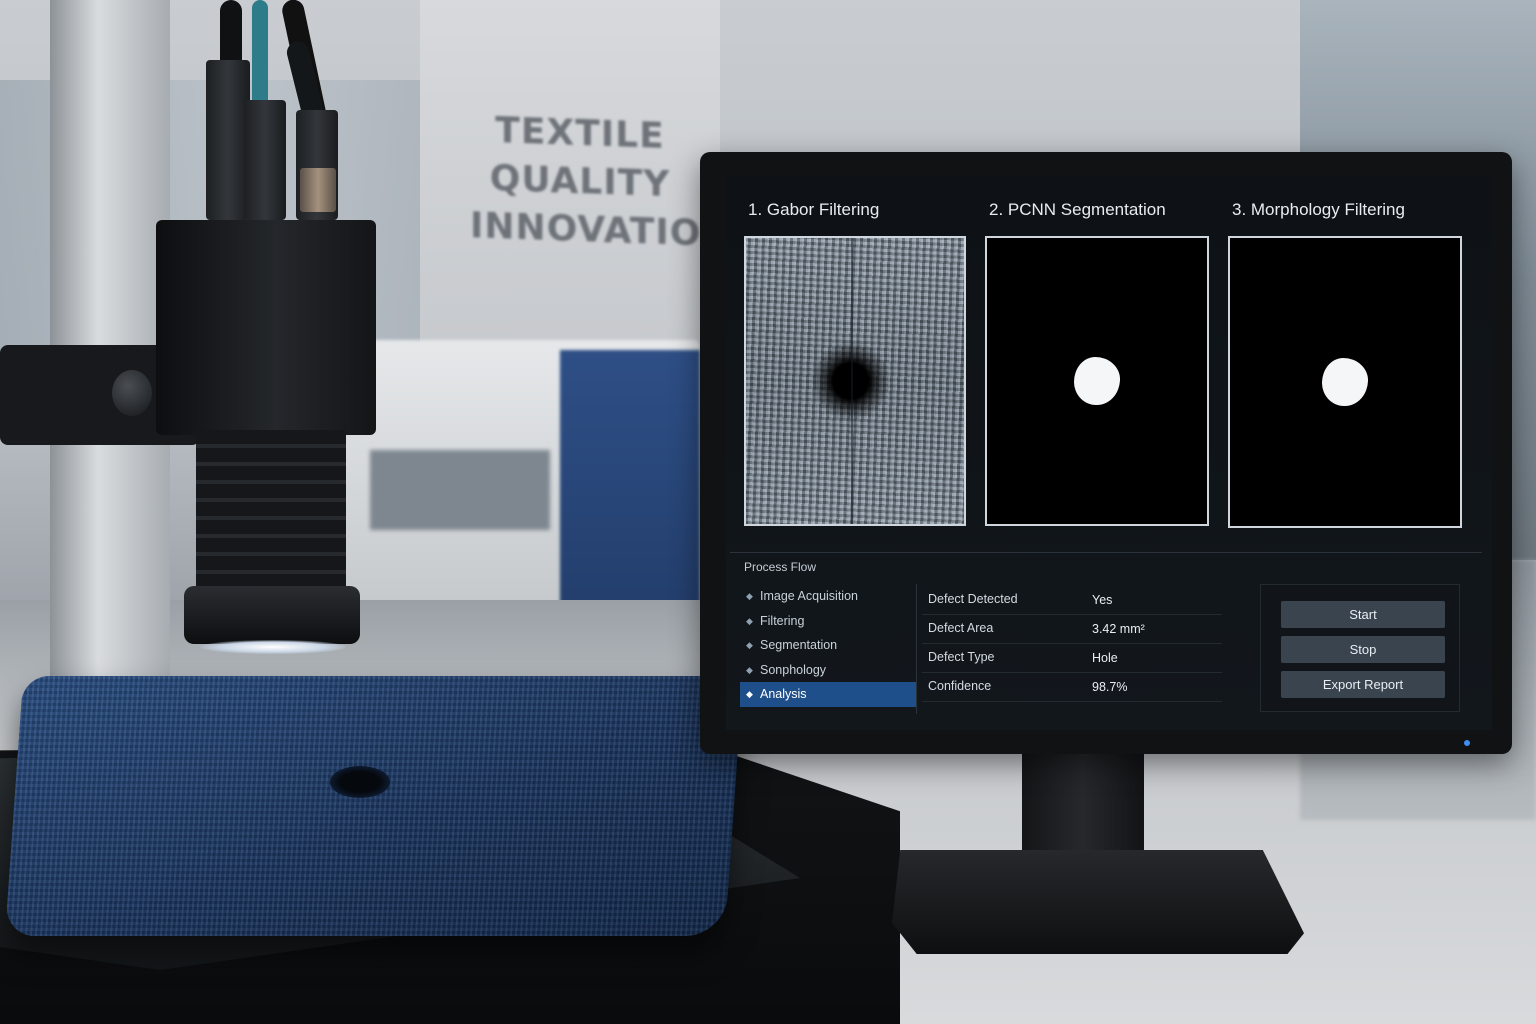 The image size is (1536, 1024). Describe the element at coordinates (1467, 743) in the screenshot. I see `power-led-icon` at that location.